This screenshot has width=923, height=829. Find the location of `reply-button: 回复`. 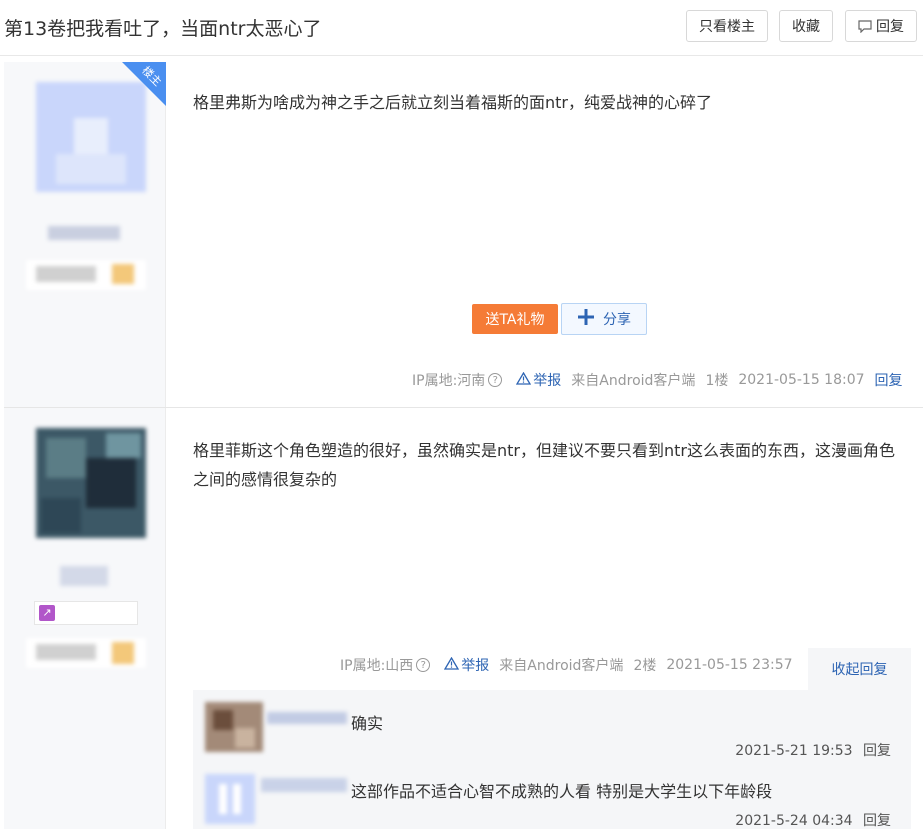

reply-button: 回复 is located at coordinates (881, 26).